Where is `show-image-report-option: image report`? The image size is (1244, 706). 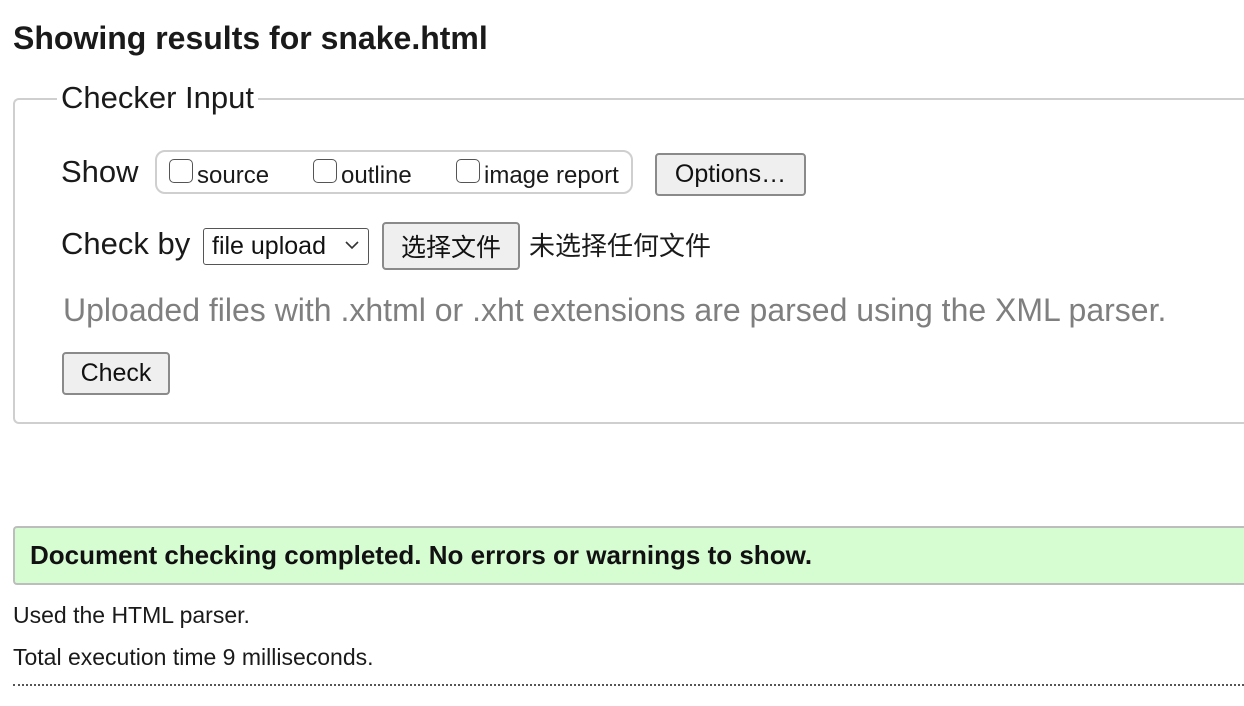
show-image-report-option: image report is located at coordinates (537, 174).